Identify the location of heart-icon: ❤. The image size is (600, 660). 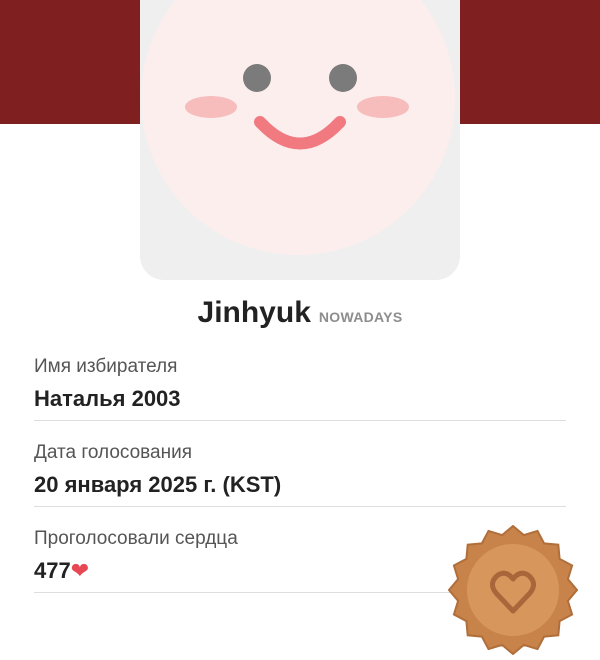
(80, 570).